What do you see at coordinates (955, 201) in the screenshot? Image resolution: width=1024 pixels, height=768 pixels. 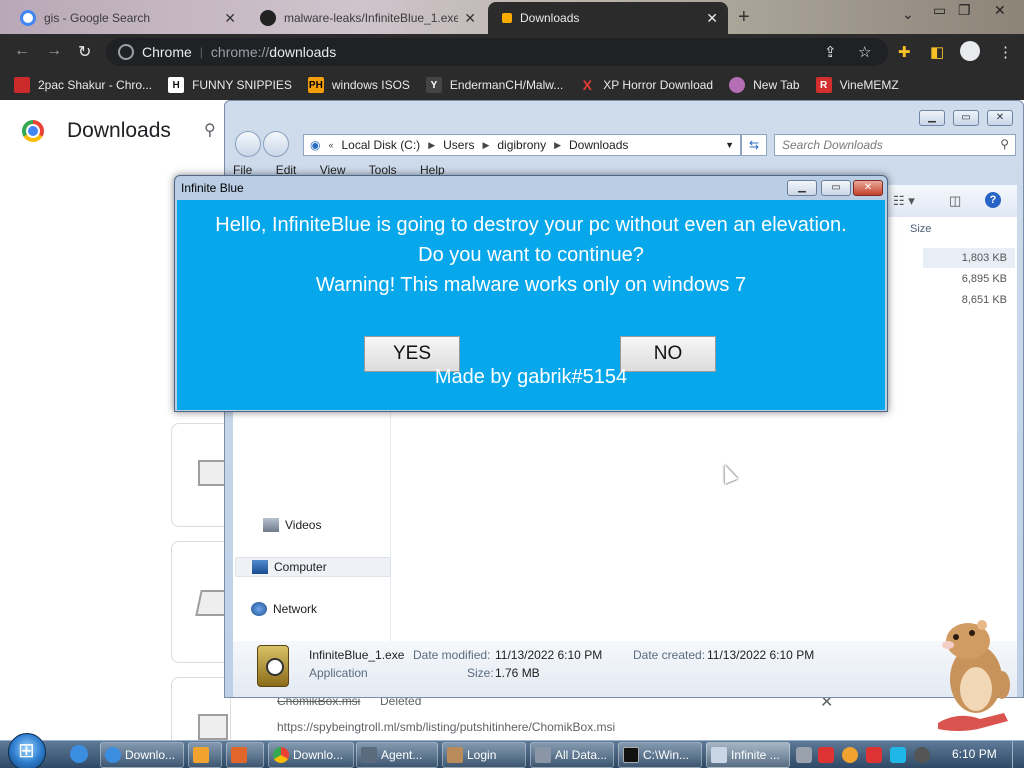 I see `preview-pane-icon: ◫` at bounding box center [955, 201].